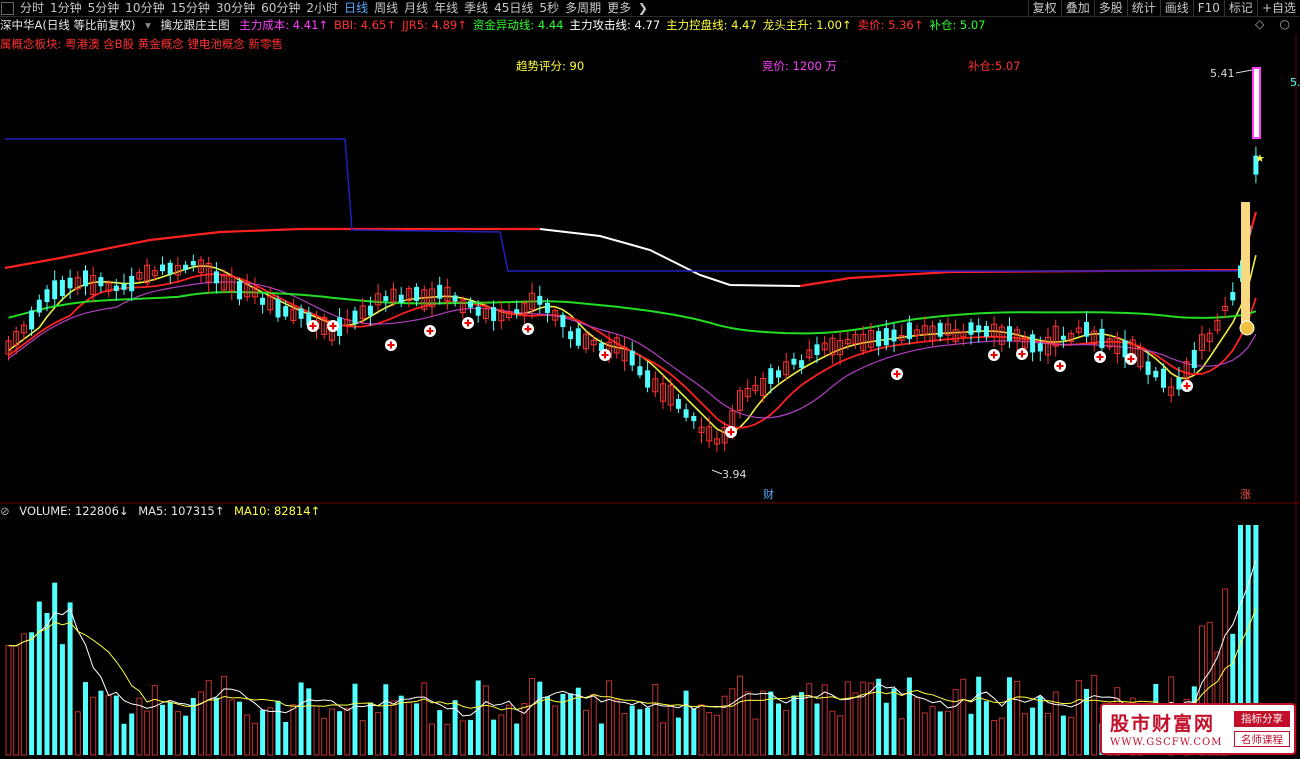 This screenshot has height=759, width=1300. Describe the element at coordinates (73, 511) in the screenshot. I see `volume-value: VOLUME: 122806↓` at that location.